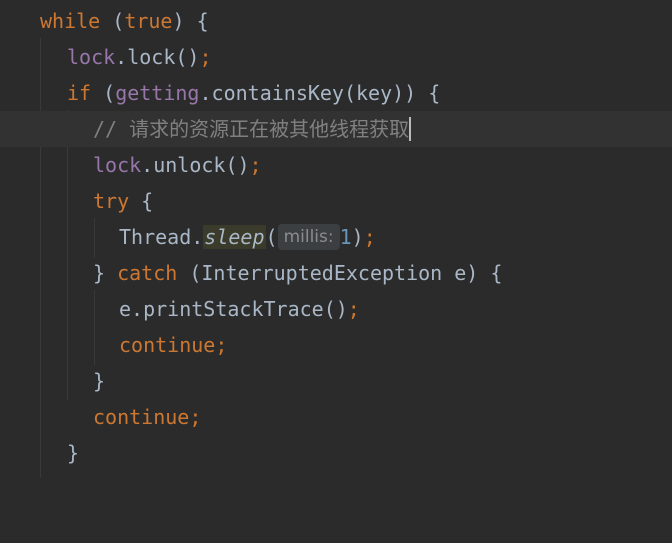 The width and height of the screenshot is (672, 543). I want to click on code-punct: {, so click(141, 201).